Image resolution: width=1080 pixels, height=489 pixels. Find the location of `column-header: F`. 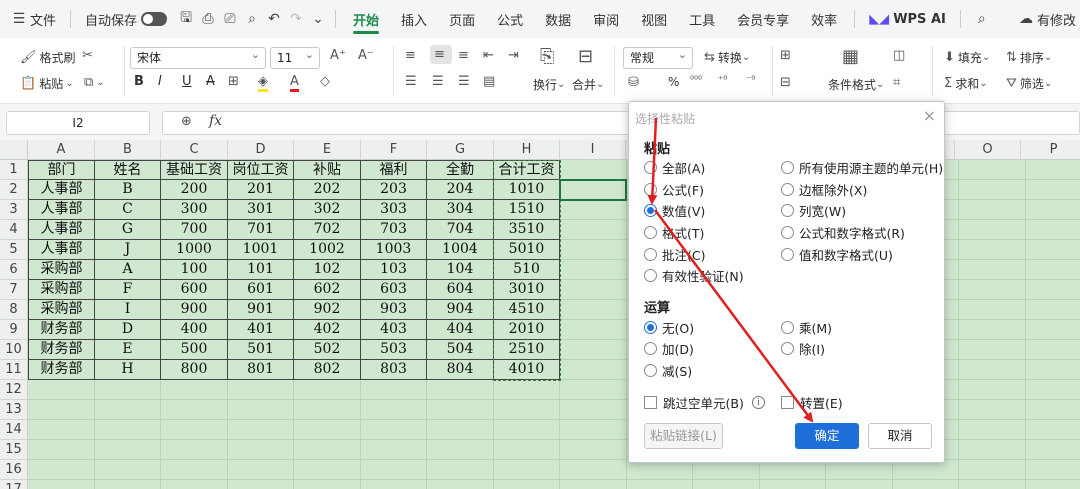

column-header: F is located at coordinates (394, 150).